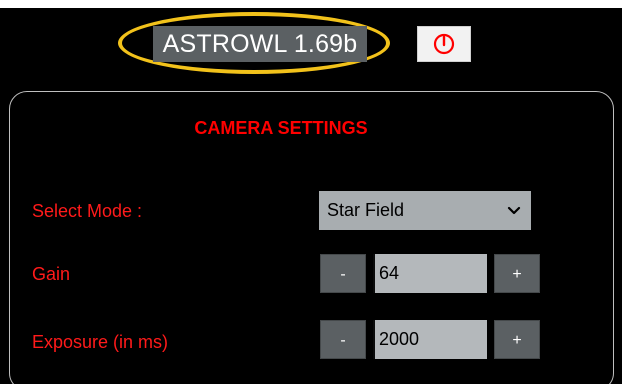 The height and width of the screenshot is (384, 622). I want to click on power-icon, so click(444, 44).